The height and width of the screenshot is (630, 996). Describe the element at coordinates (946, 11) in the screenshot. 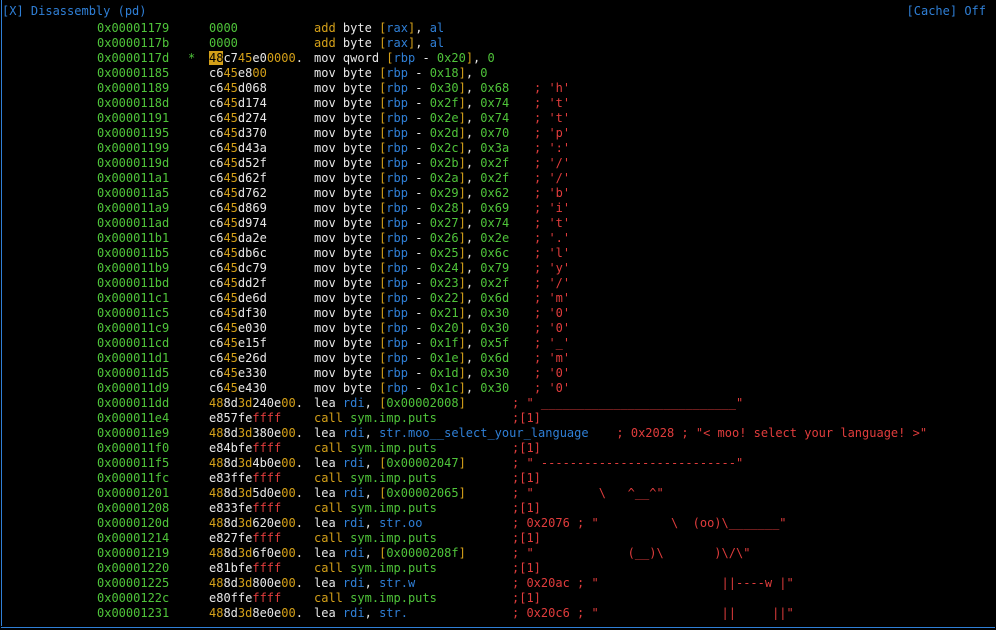

I see `cache-toggle: [Cache] Off` at that location.